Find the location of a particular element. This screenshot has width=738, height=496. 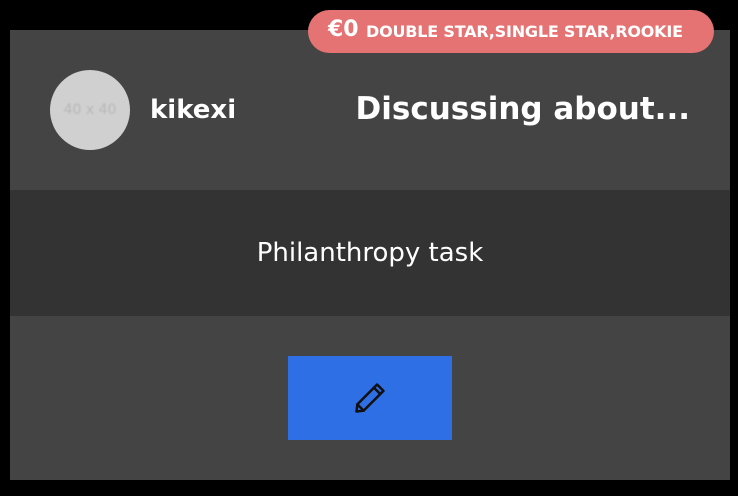

task-name: Philanthropy task is located at coordinates (370, 253).